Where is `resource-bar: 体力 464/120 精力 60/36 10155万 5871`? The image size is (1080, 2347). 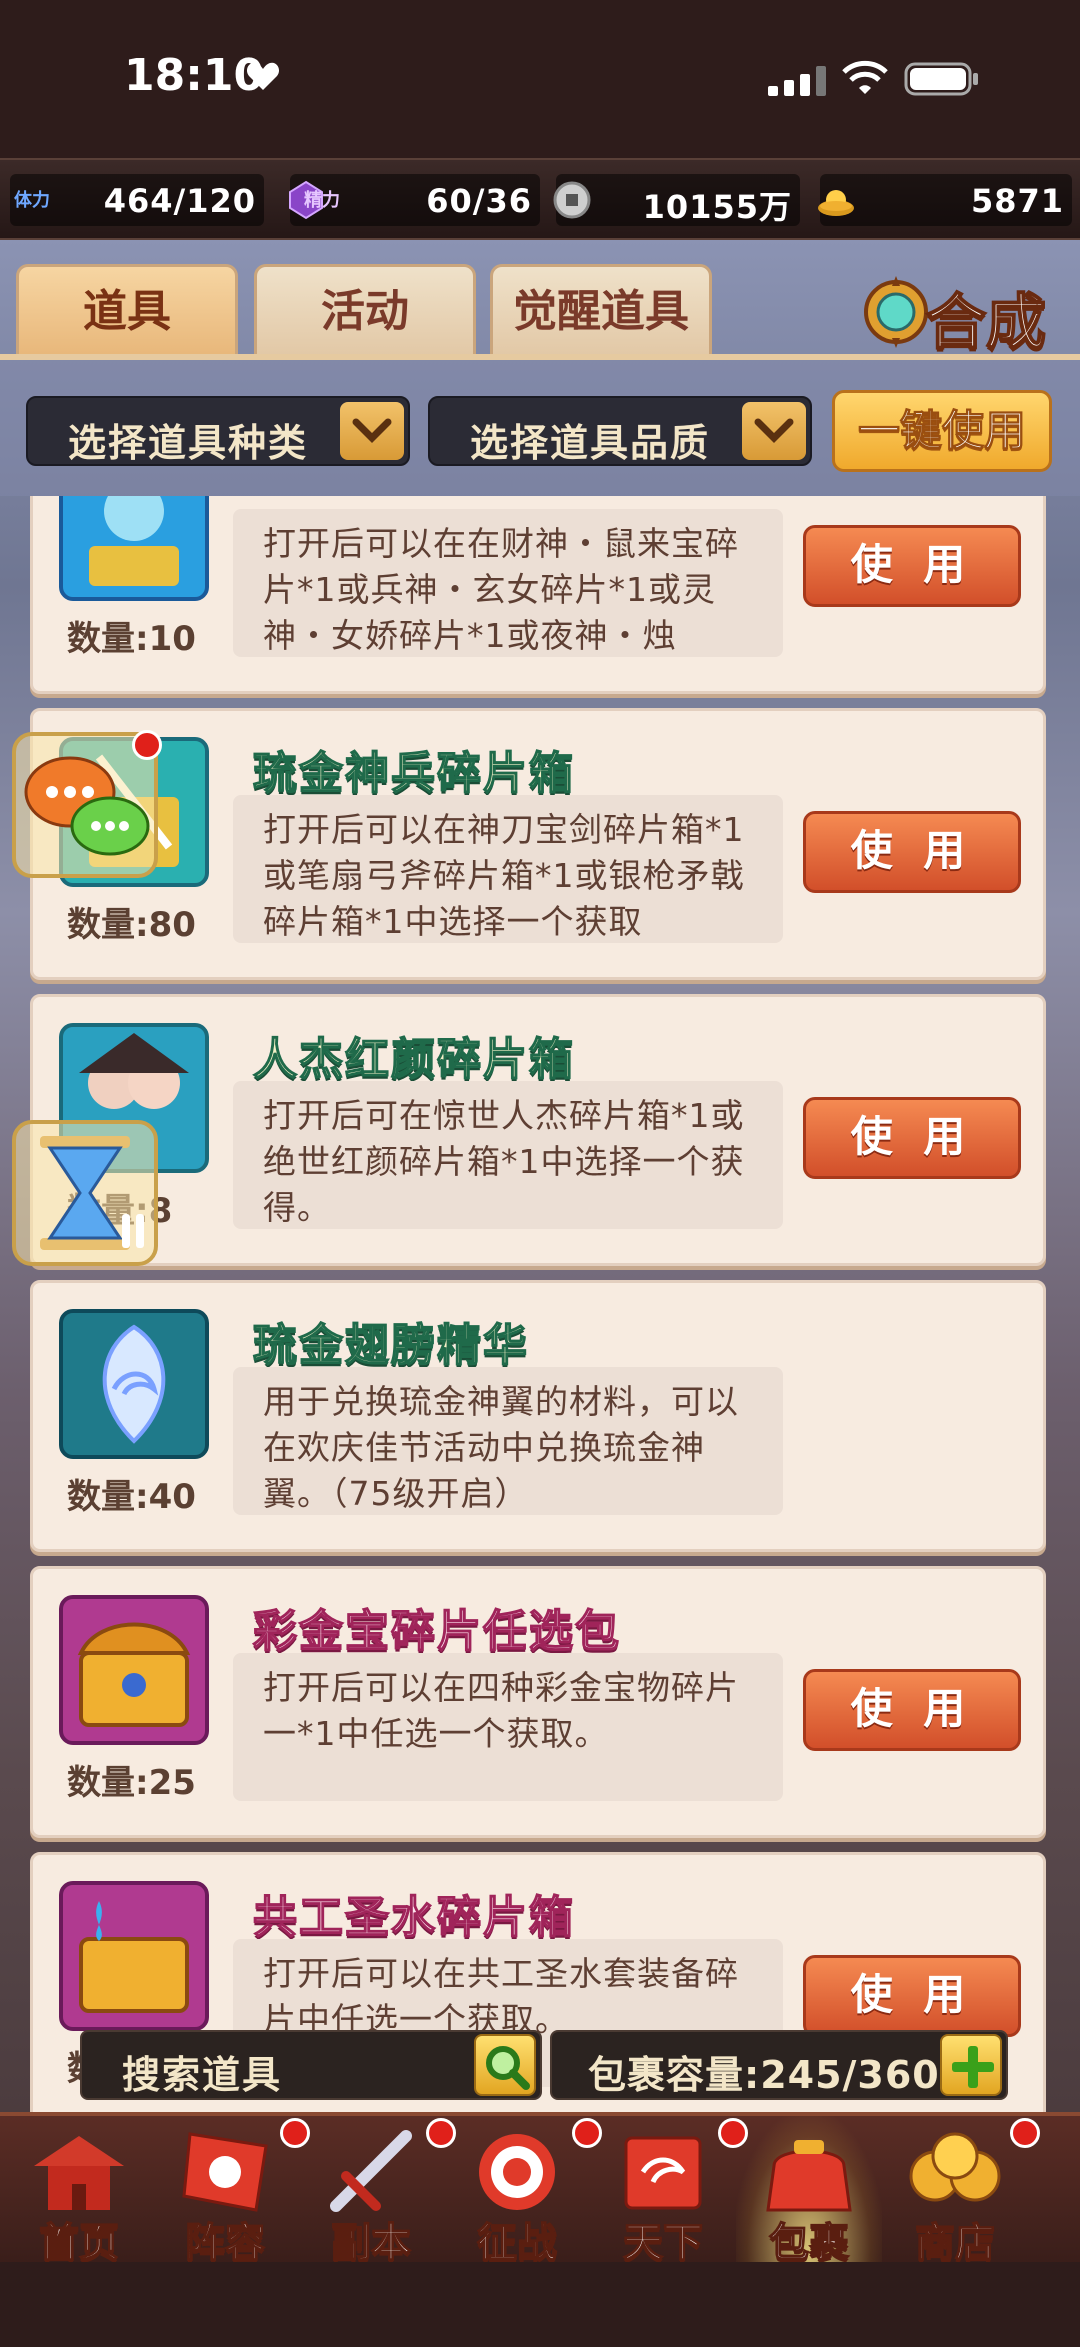 resource-bar: 体力 464/120 精力 60/36 10155万 5871 is located at coordinates (540, 199).